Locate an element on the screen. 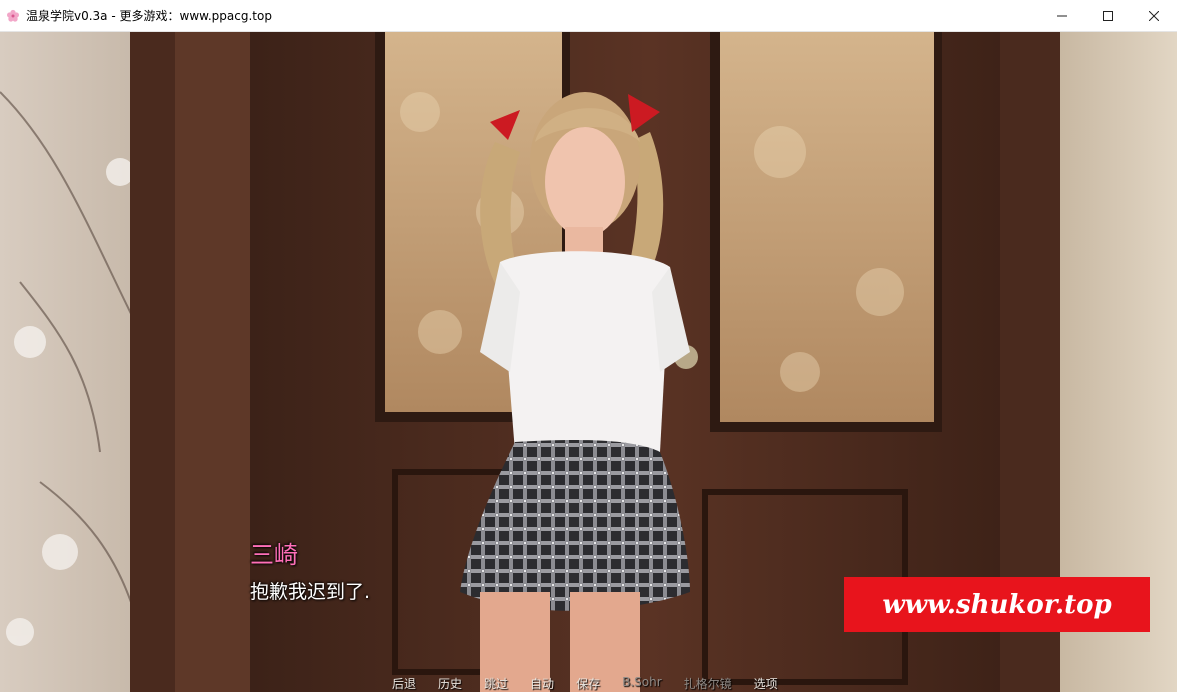 This screenshot has height=692, width=1177. quick-menu: 后退 历史 跳过 自动 保存 B.Sohr 扎格尔镜 选项 is located at coordinates (585, 683).